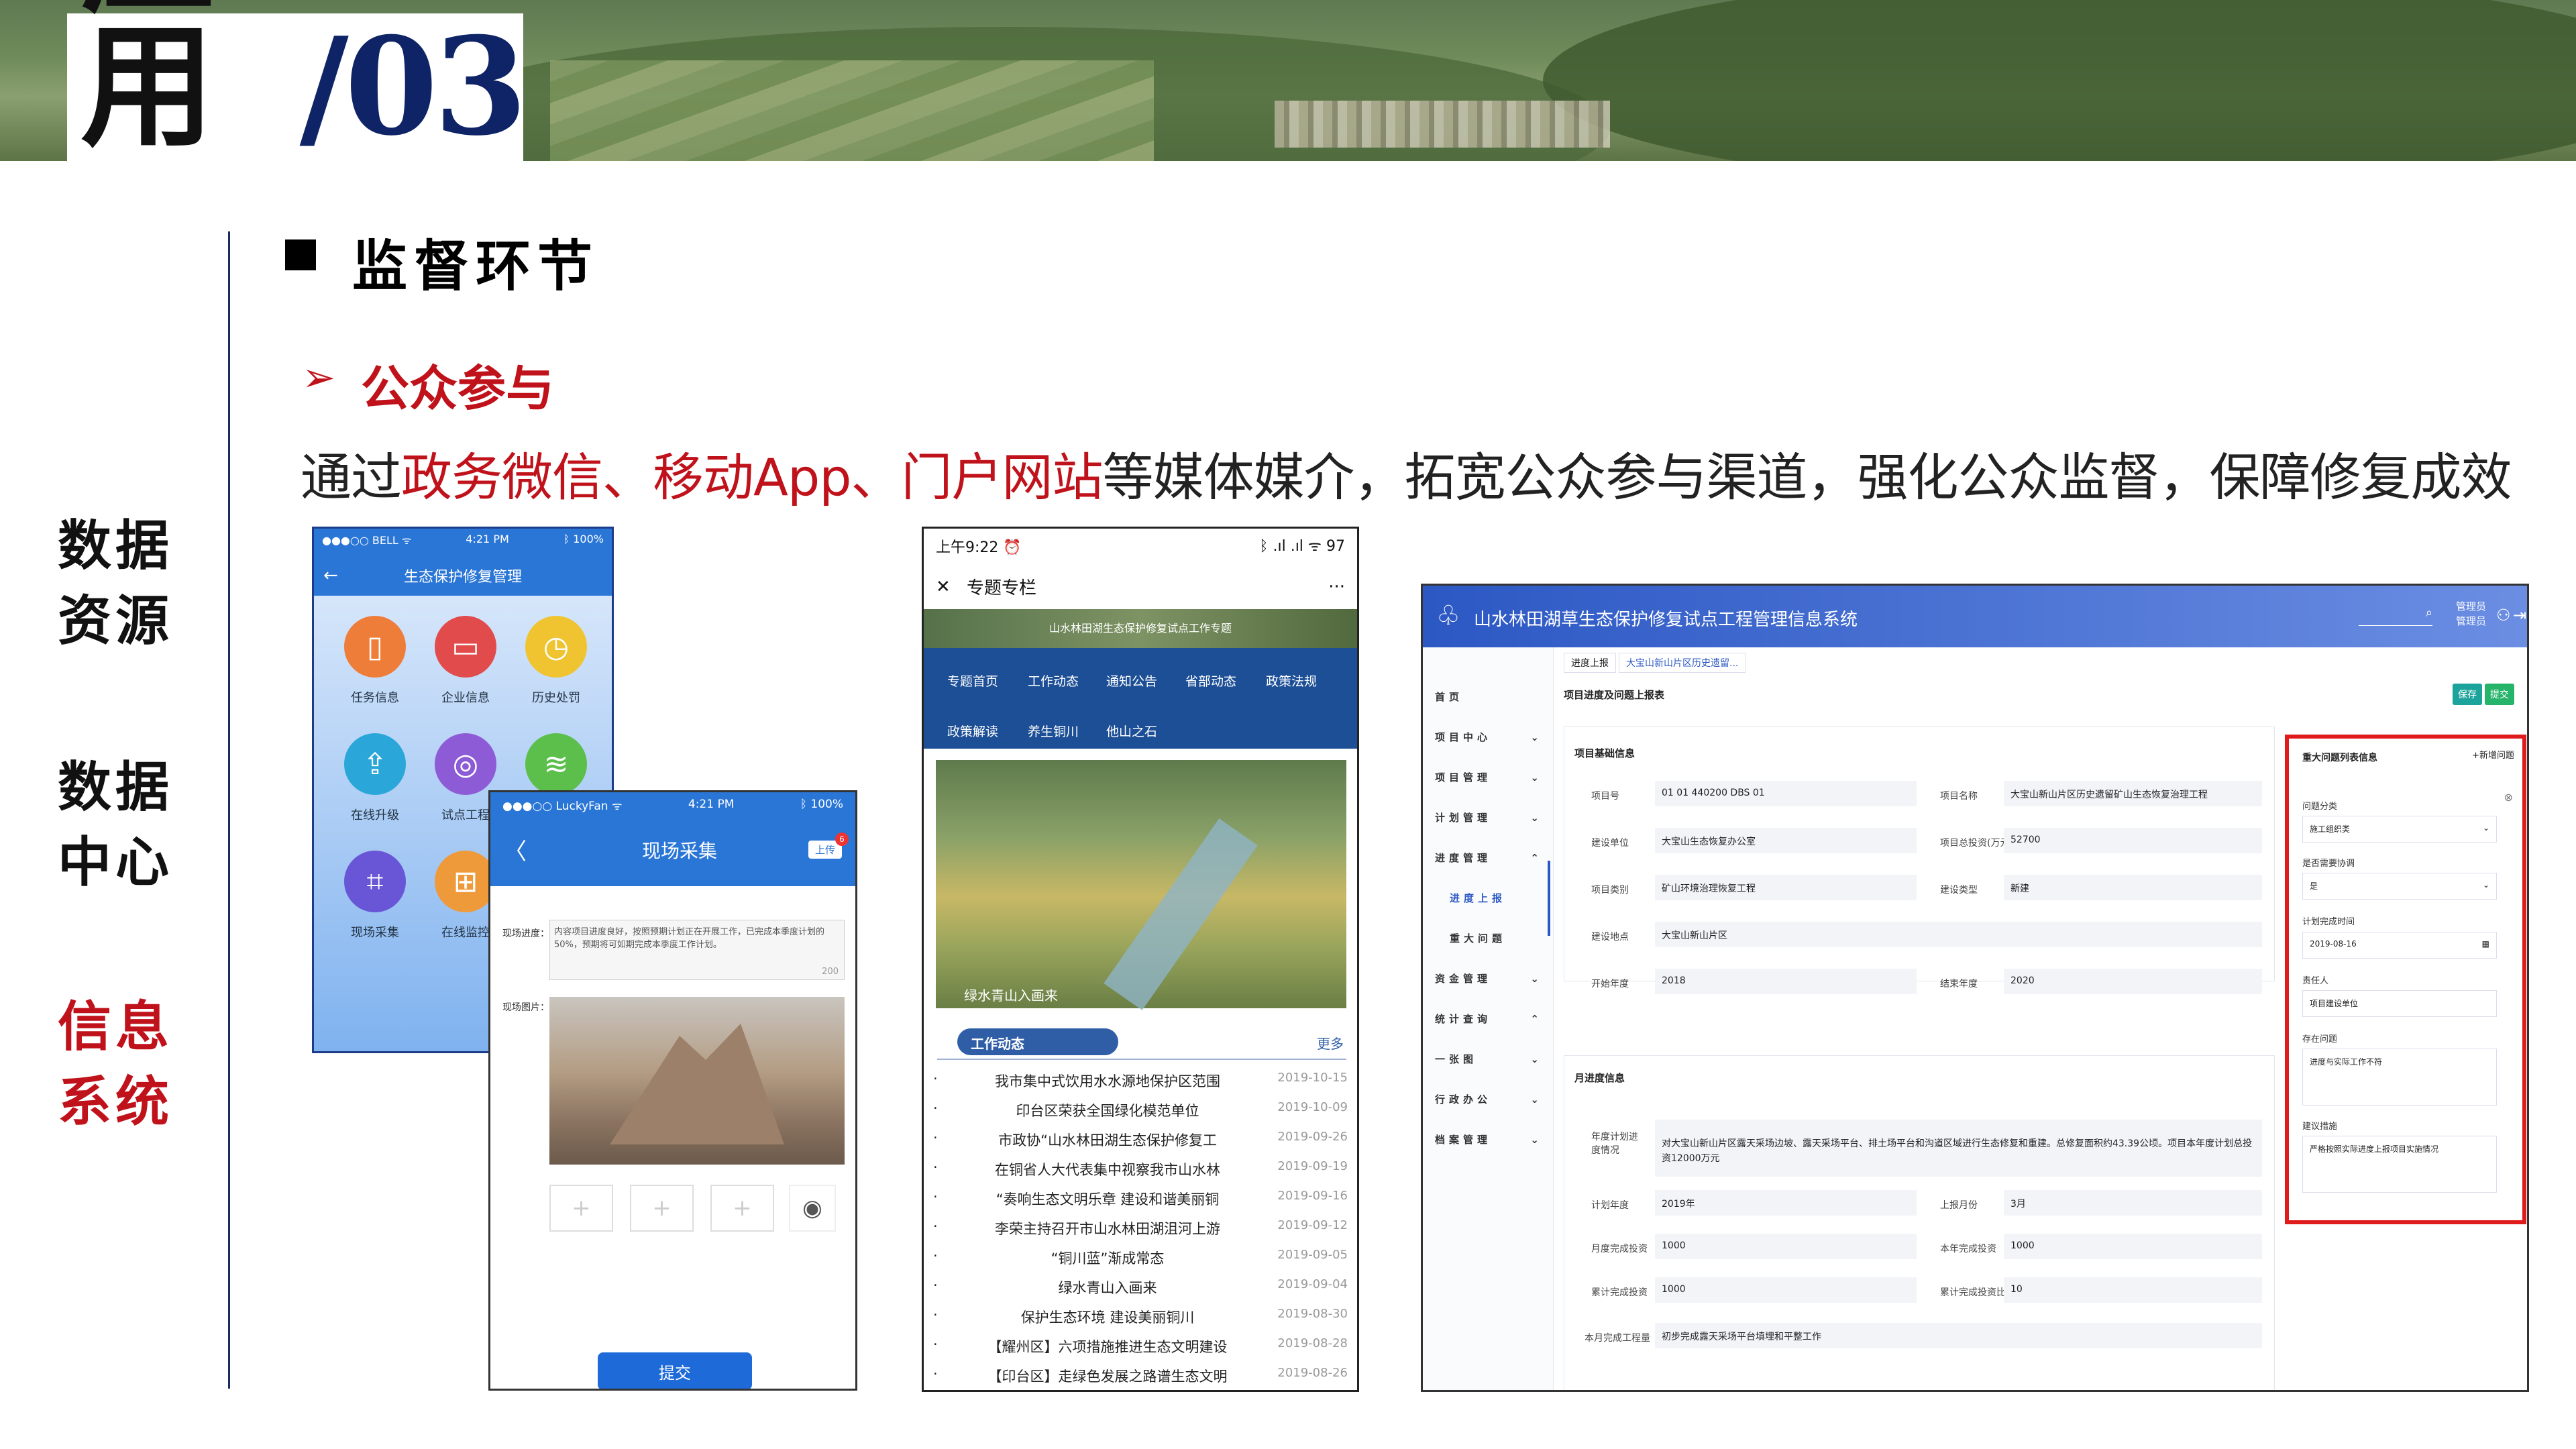  Describe the element at coordinates (972, 731) in the screenshot. I see `menu-item: 政策解读` at that location.